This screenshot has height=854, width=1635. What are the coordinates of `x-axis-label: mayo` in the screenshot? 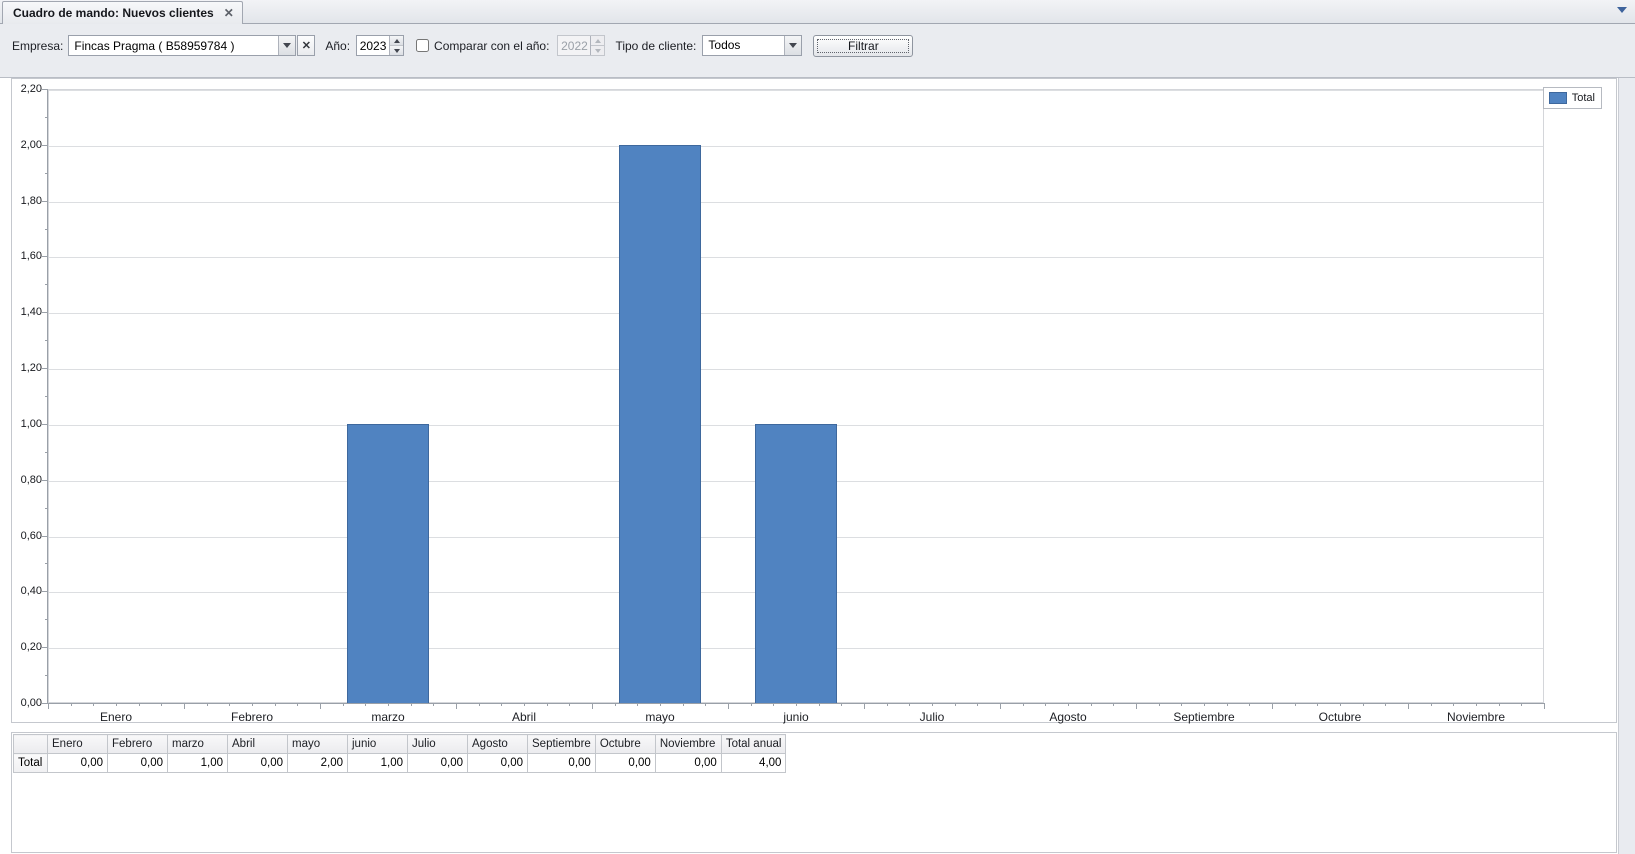 It's located at (660, 717).